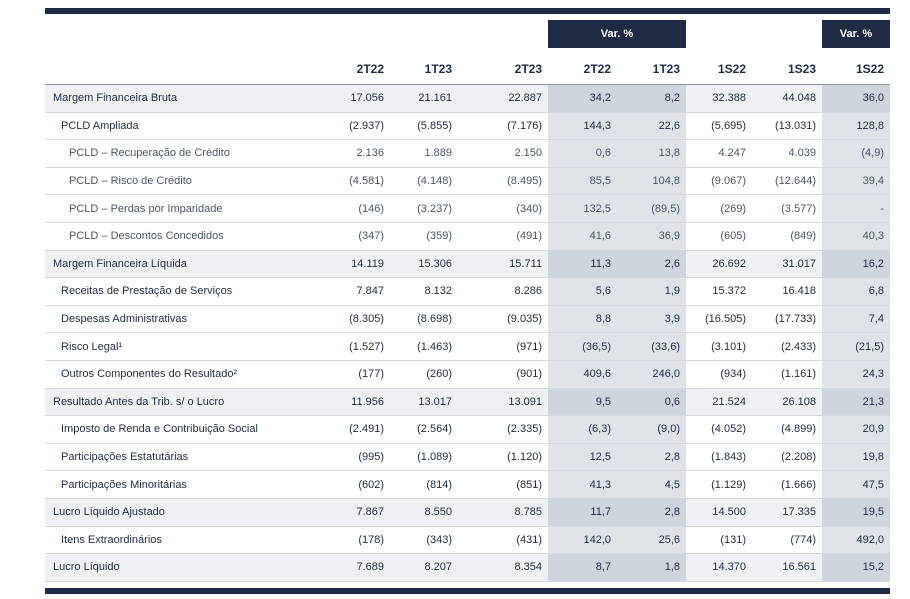 The image size is (910, 599). What do you see at coordinates (719, 236) in the screenshot?
I see `value-cell: (605)` at bounding box center [719, 236].